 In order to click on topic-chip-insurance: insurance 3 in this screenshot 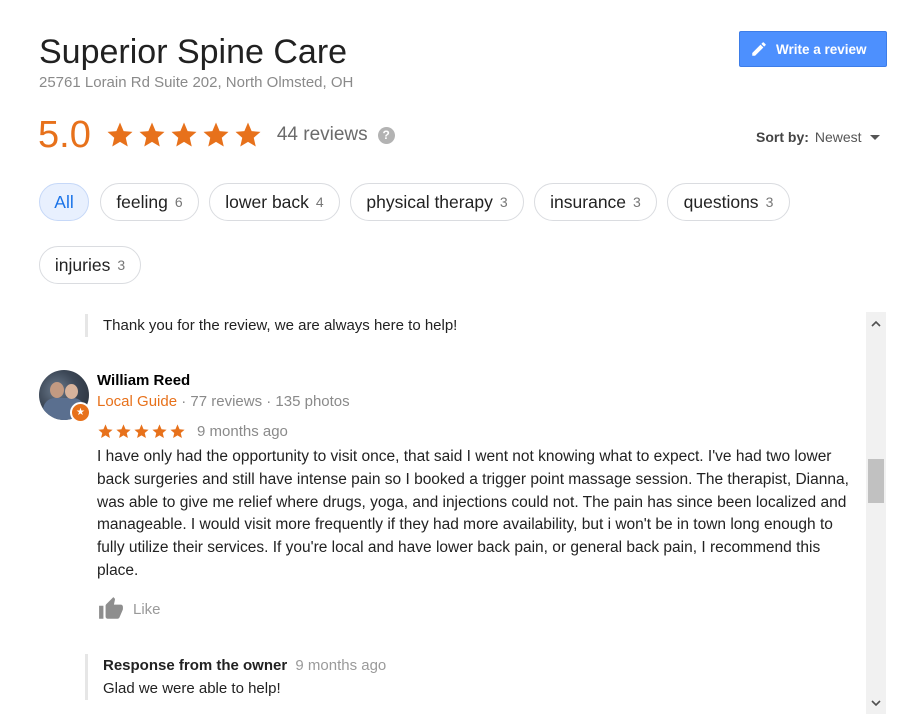, I will do `click(595, 202)`.